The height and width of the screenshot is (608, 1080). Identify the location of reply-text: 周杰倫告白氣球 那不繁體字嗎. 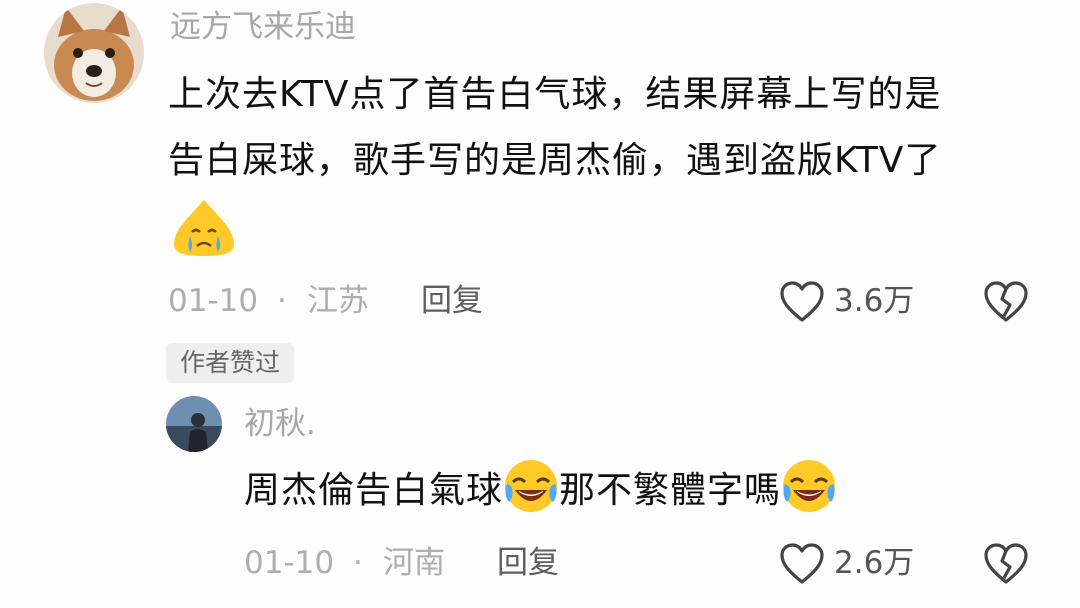
(540, 491).